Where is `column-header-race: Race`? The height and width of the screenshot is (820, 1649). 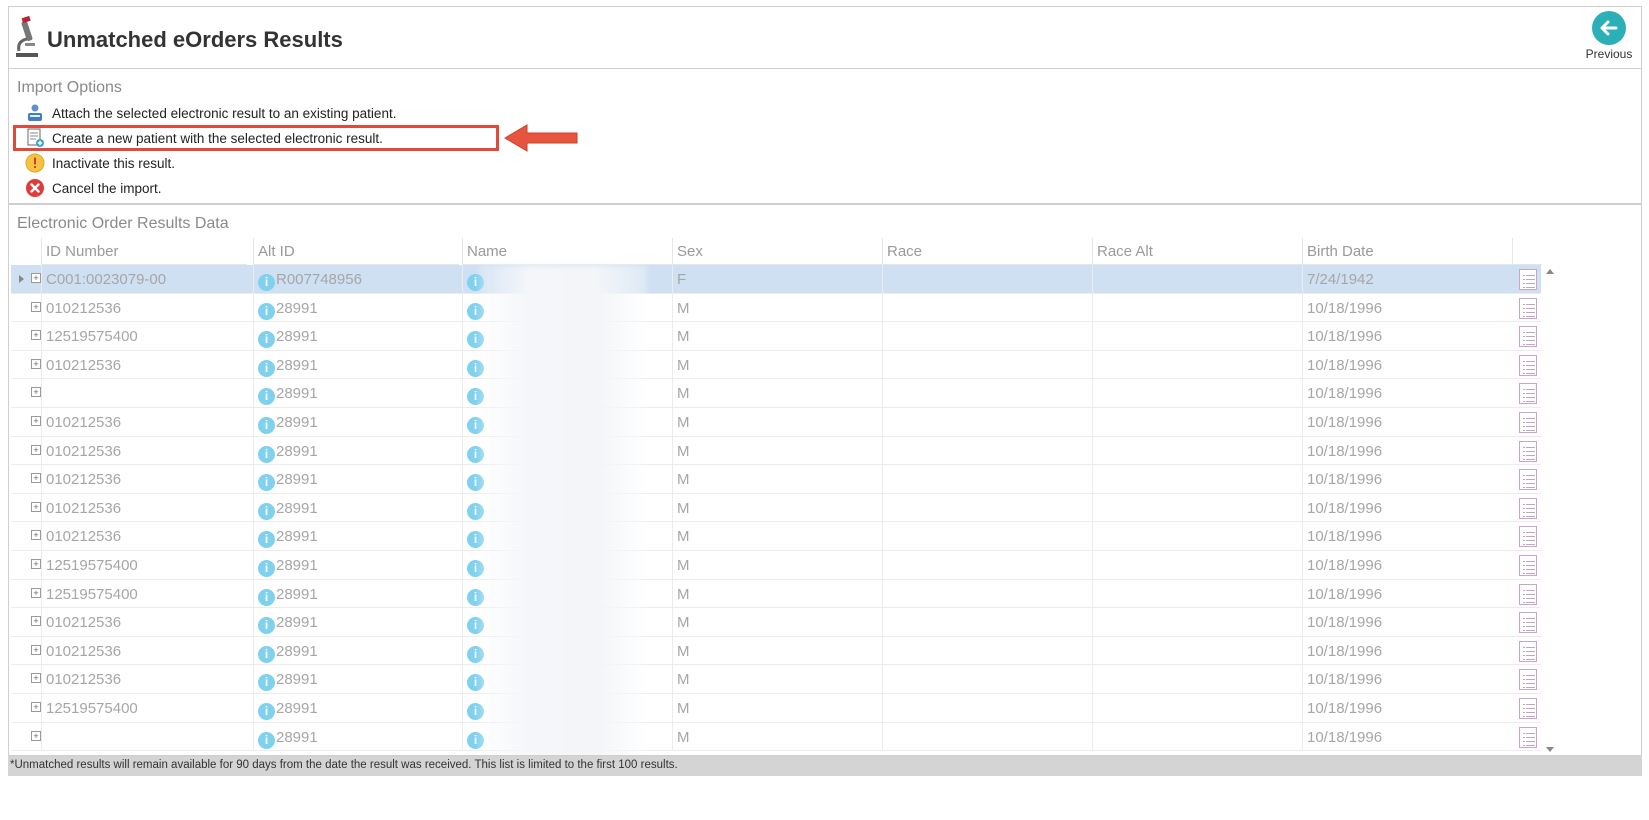
column-header-race: Race is located at coordinates (987, 251).